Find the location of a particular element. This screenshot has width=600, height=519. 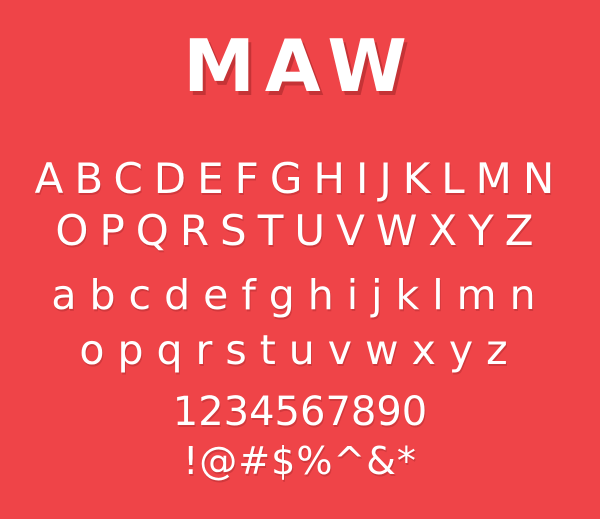

lowercase-row-1: abcdefghijklmn is located at coordinates (300, 295).